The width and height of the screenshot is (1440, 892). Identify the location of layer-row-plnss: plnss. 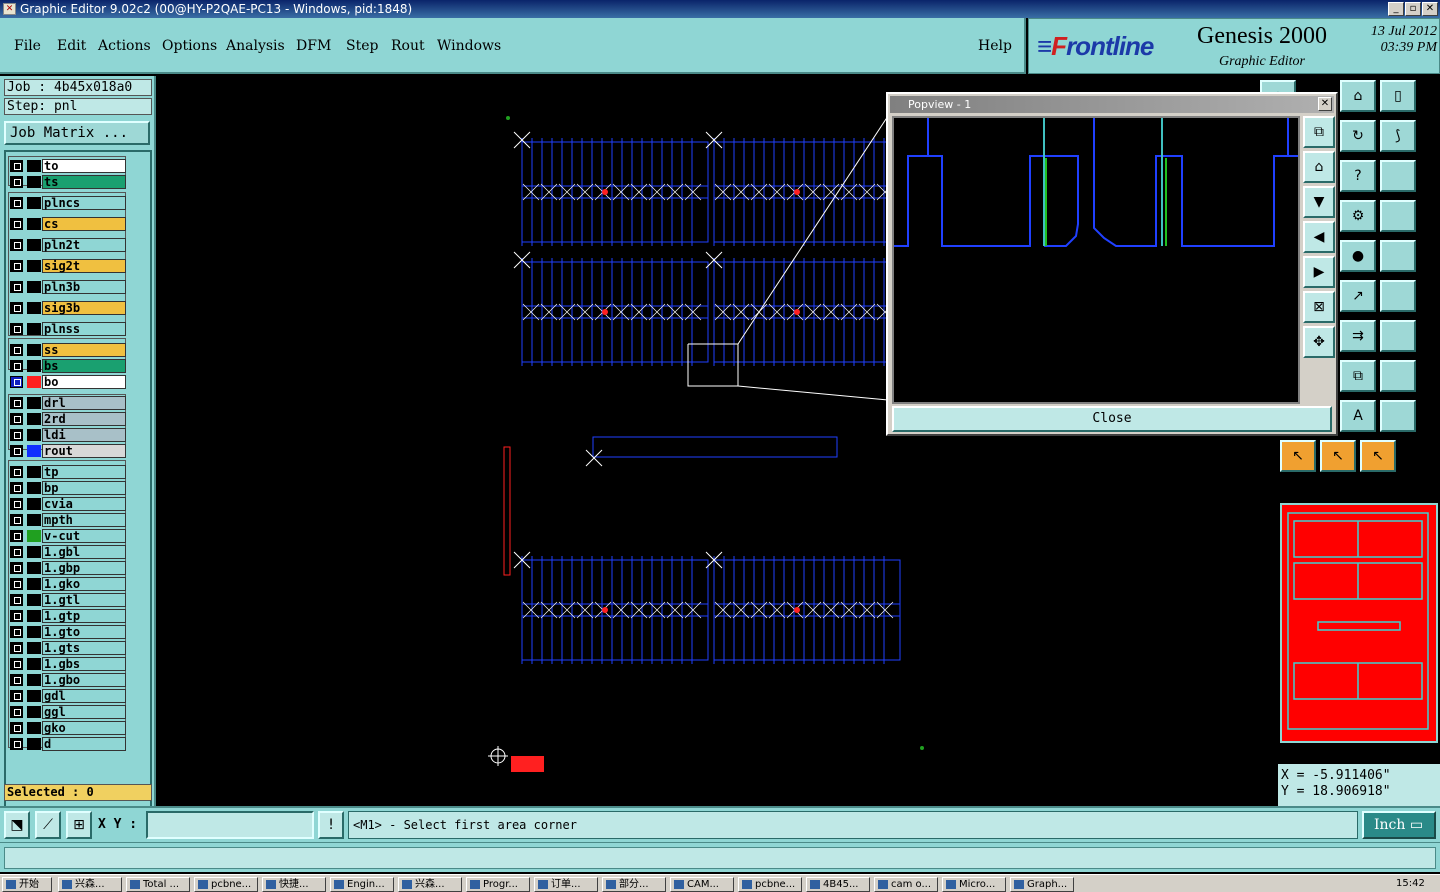
(68, 328).